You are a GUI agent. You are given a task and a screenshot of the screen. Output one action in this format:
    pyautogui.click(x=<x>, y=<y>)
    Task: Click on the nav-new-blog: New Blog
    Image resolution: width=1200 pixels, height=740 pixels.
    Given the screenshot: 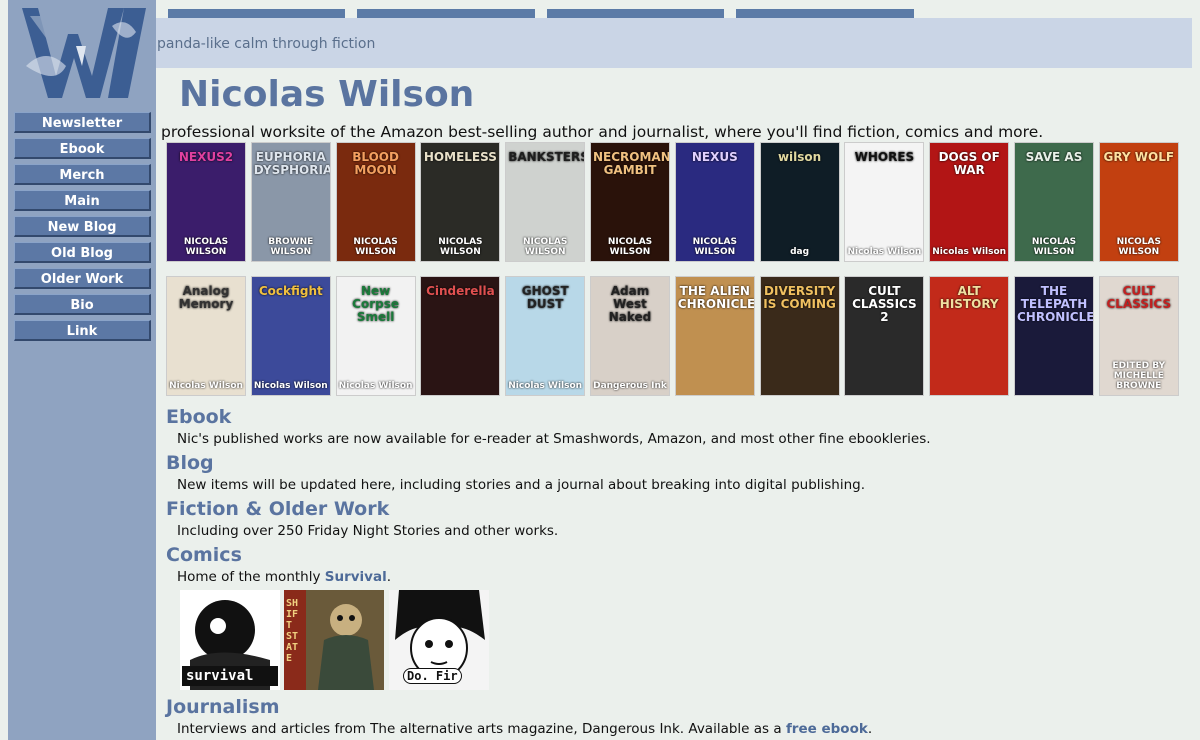 What is the action you would take?
    pyautogui.click(x=82, y=226)
    